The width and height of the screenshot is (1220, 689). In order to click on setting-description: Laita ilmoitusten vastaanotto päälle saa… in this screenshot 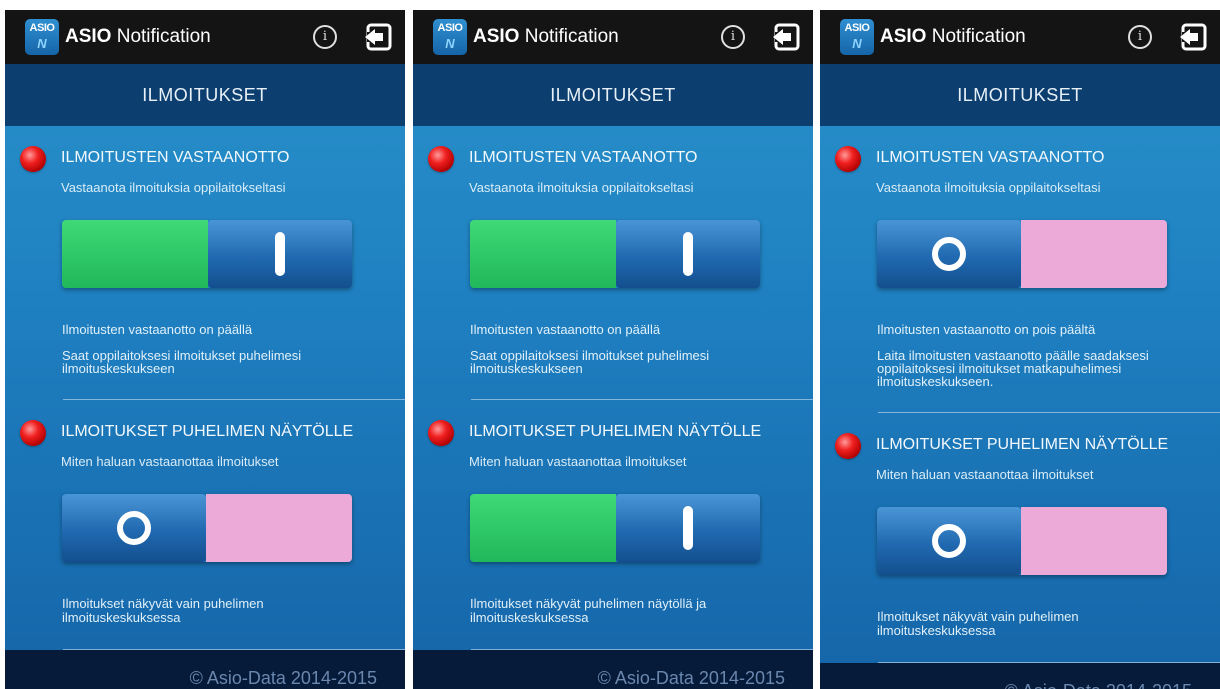, I will do `click(1013, 368)`.